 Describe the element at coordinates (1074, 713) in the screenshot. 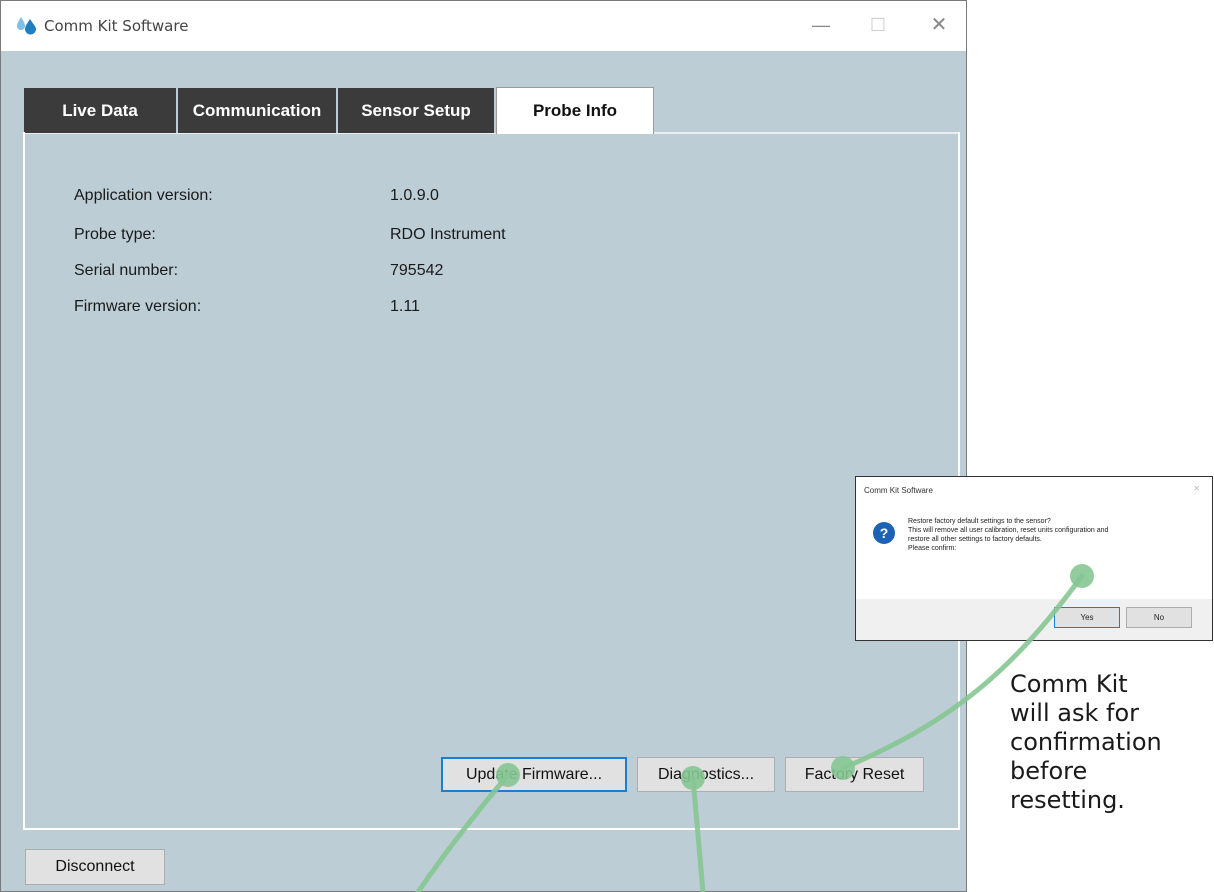

I see `callout-line: will ask for` at that location.